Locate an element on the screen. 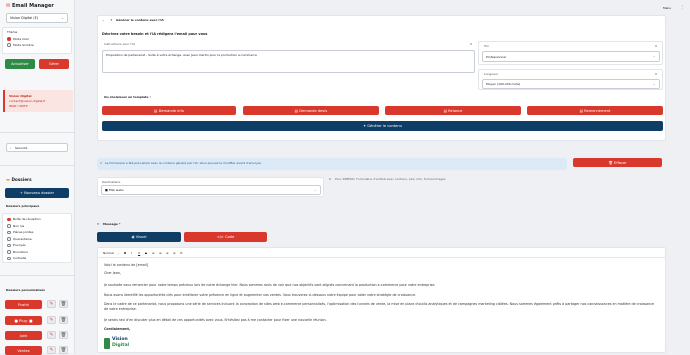  body-line-0: Voici le contenu de [email] is located at coordinates (126, 265).